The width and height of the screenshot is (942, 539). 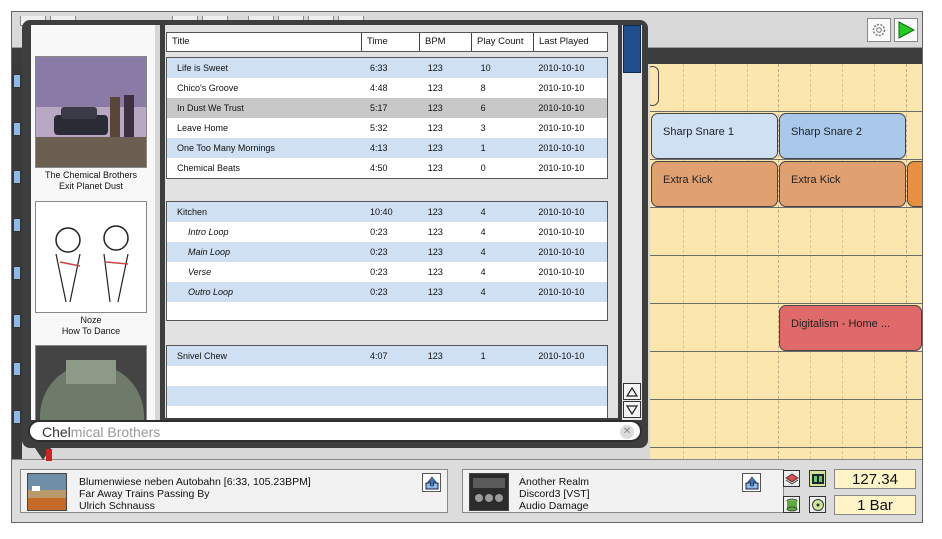 I want to click on table-row-section: Outro Loop 0:23 123 4 2010-10-10, so click(x=387, y=292).